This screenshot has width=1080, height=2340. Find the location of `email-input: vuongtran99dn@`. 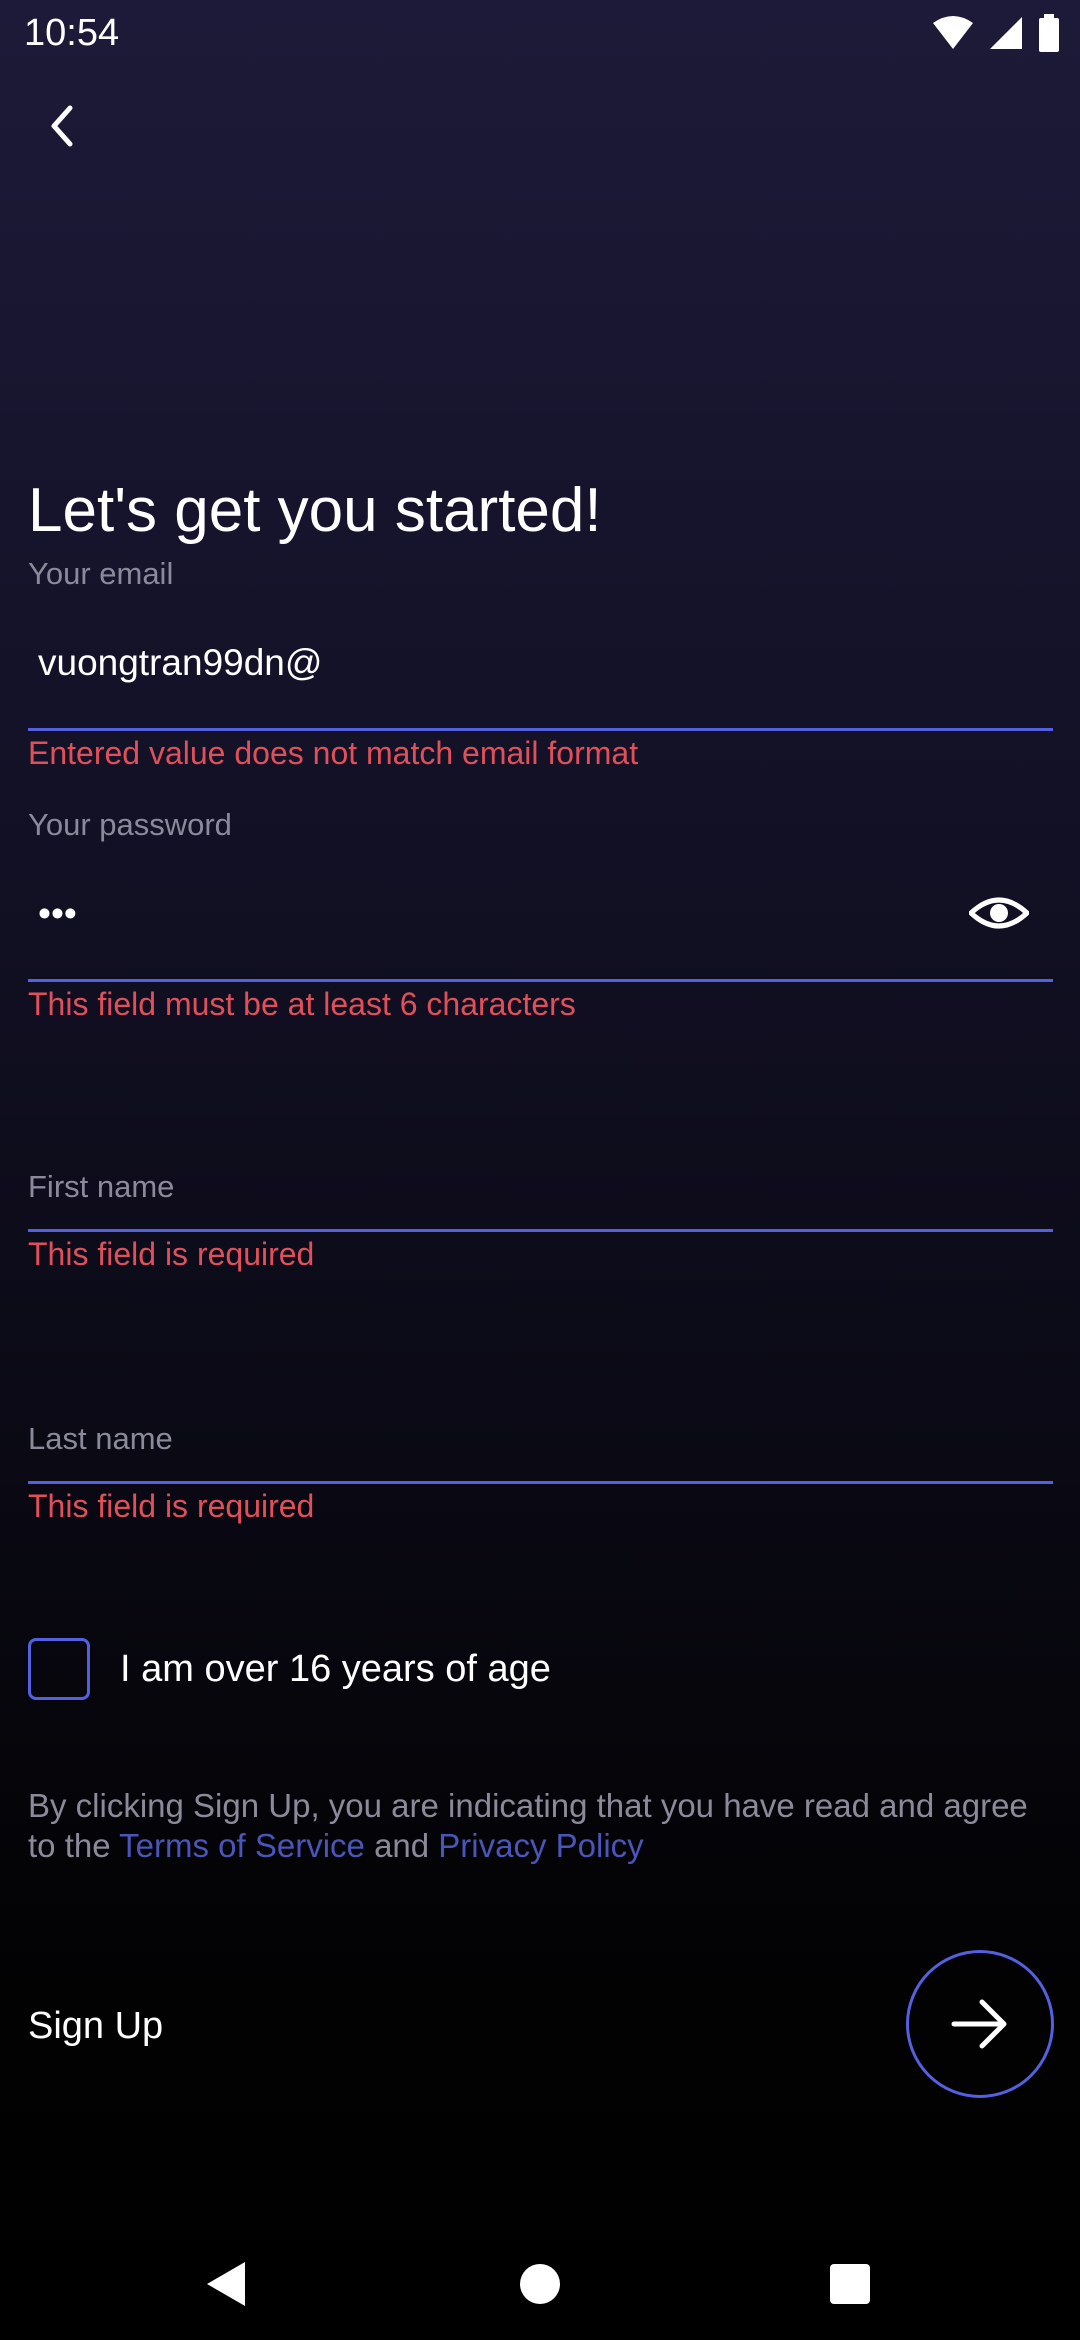

email-input: vuongtran99dn@ is located at coordinates (180, 663).